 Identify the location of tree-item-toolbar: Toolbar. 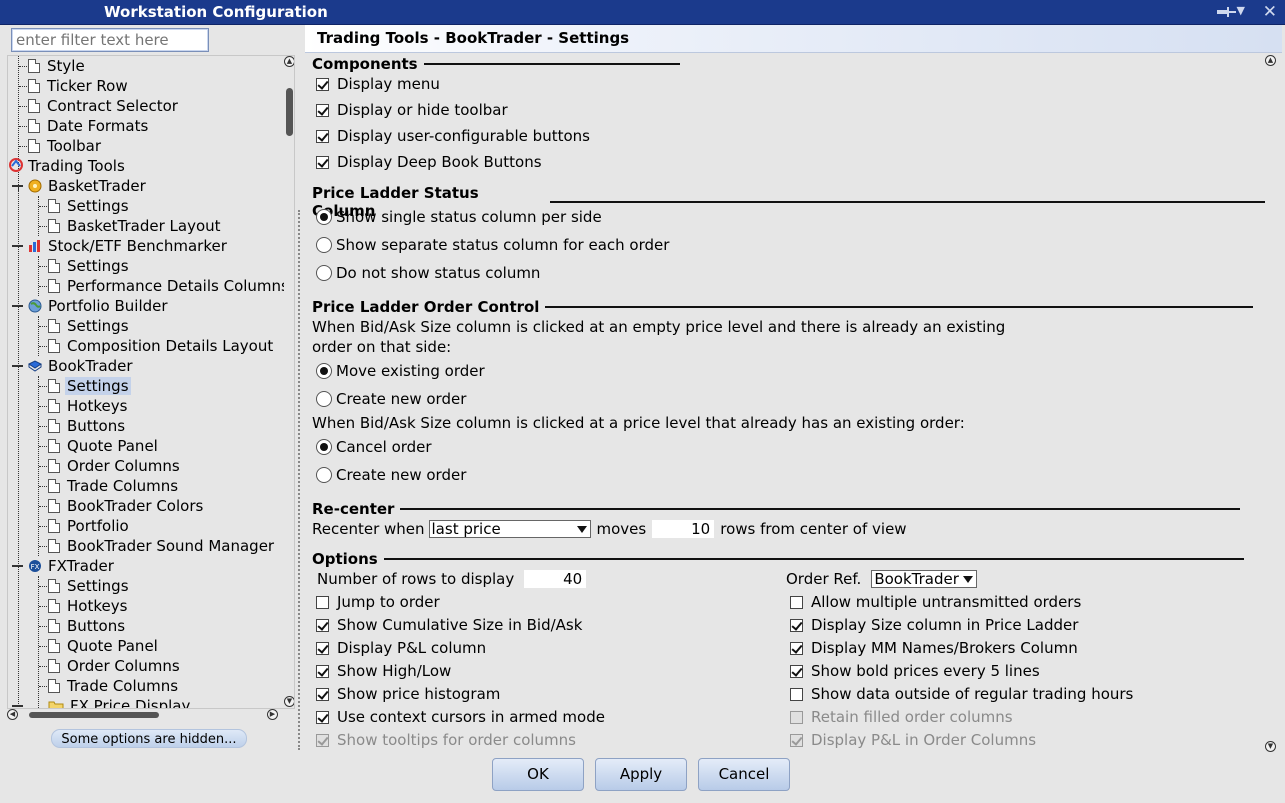
(64, 146).